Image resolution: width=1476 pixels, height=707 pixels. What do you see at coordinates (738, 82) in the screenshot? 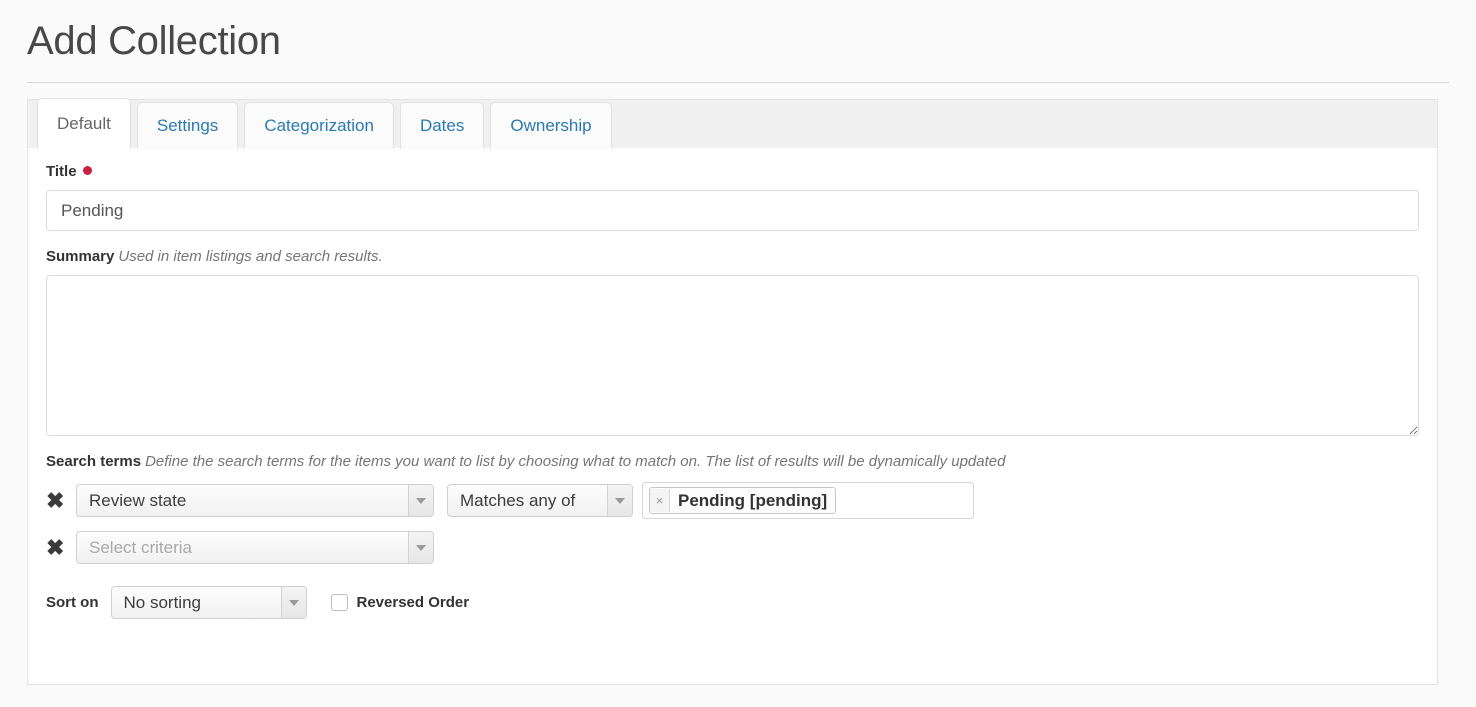
I see `header-divider` at bounding box center [738, 82].